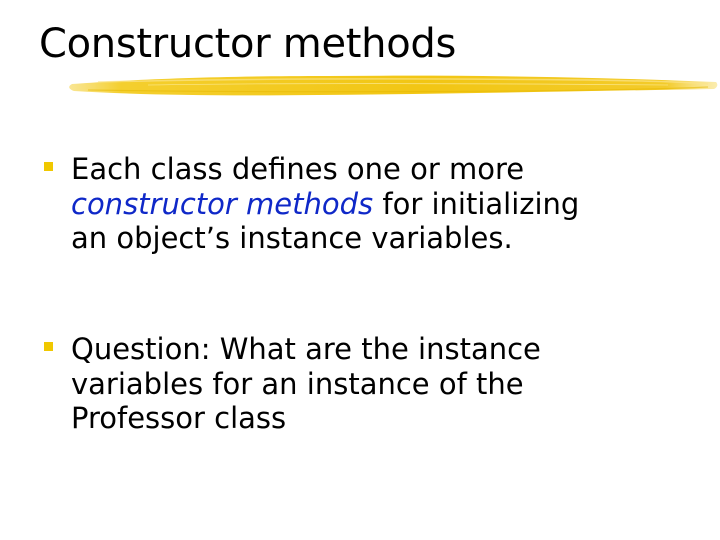 The height and width of the screenshot is (540, 720). I want to click on bullet-line: Each class defines one or more, so click(298, 169).